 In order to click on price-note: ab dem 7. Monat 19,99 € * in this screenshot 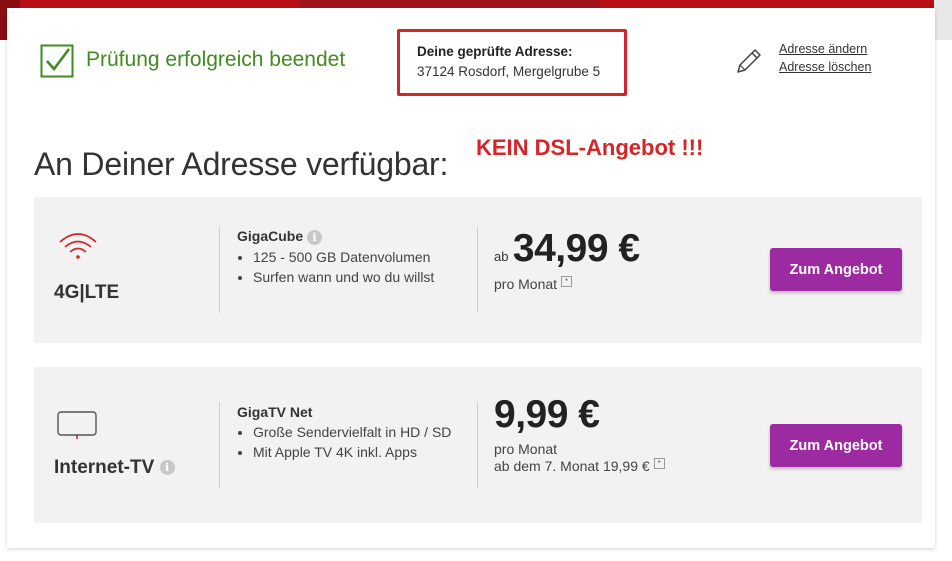, I will do `click(579, 466)`.